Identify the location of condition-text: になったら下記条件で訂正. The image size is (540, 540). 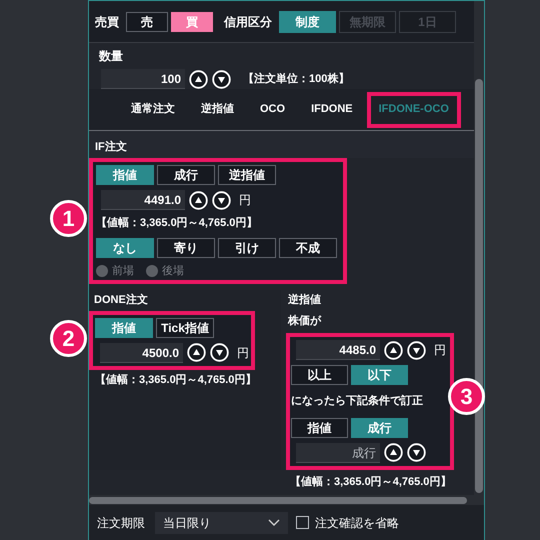
(357, 401).